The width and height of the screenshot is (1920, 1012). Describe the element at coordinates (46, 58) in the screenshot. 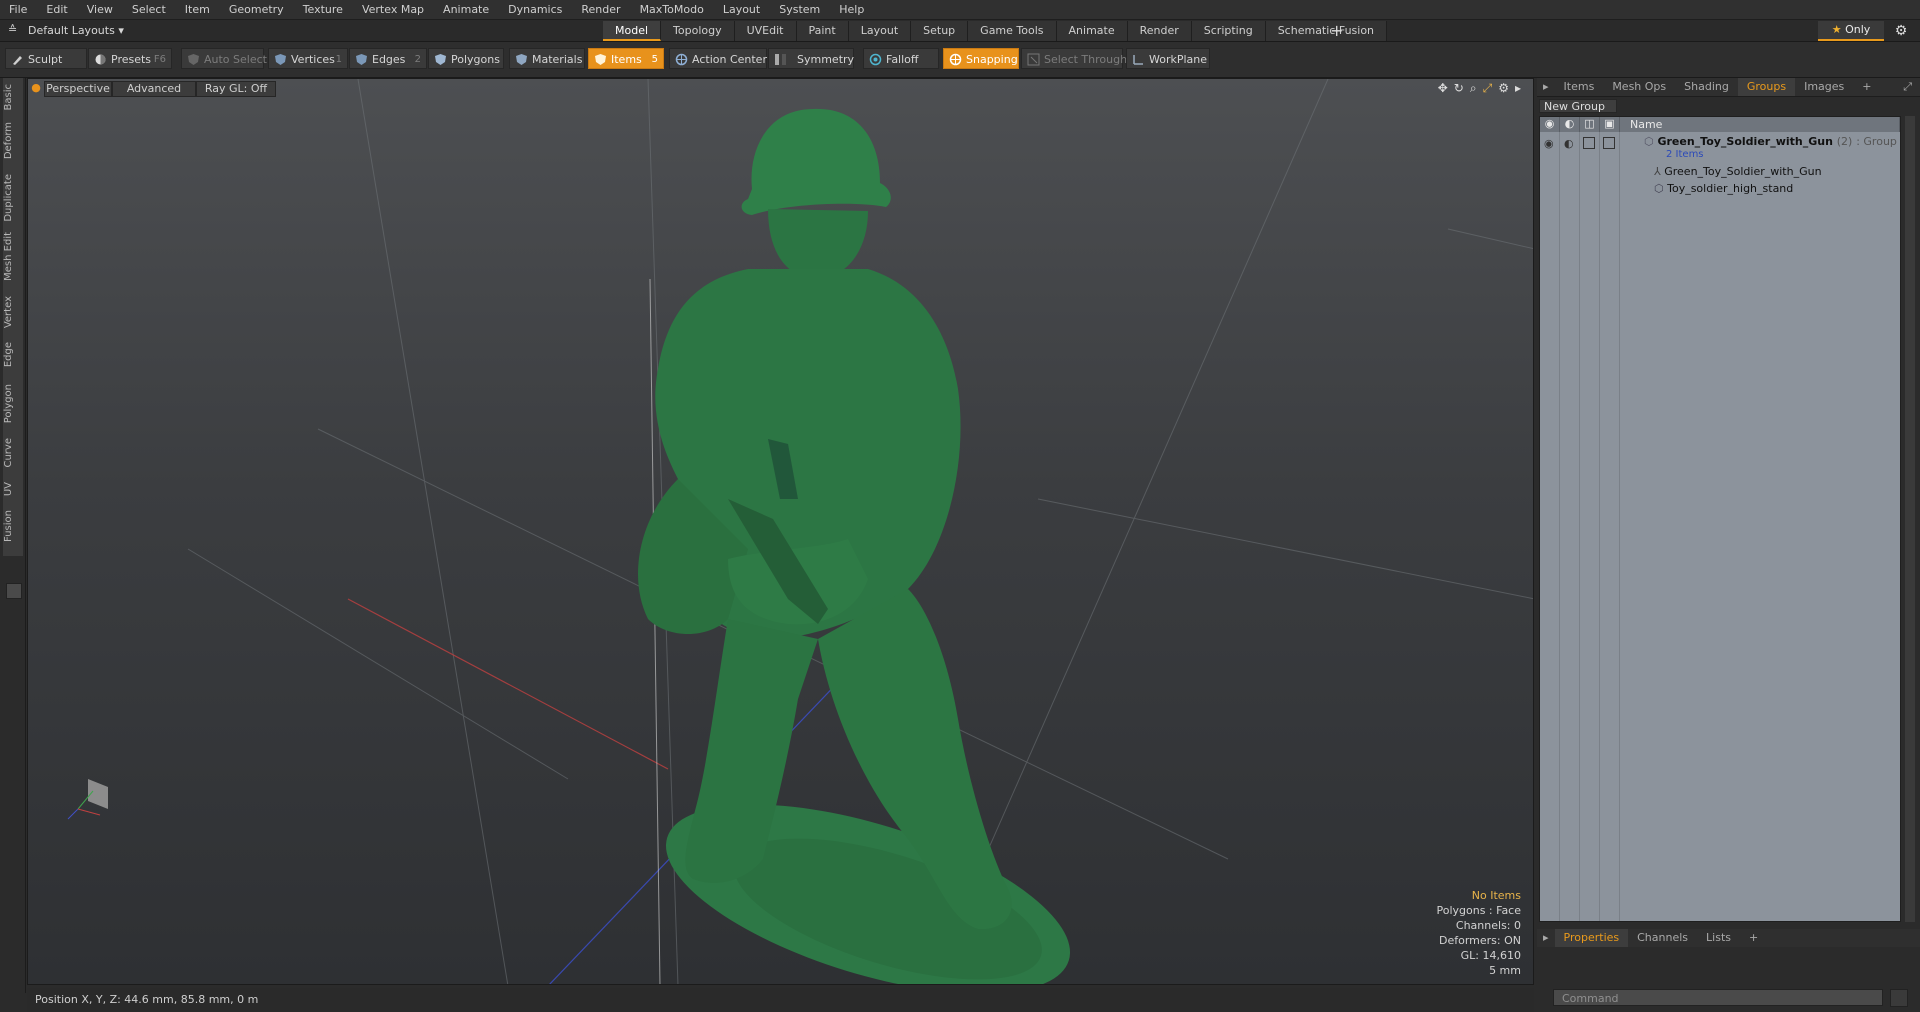

I see `sculpt-button: Sculpt` at that location.